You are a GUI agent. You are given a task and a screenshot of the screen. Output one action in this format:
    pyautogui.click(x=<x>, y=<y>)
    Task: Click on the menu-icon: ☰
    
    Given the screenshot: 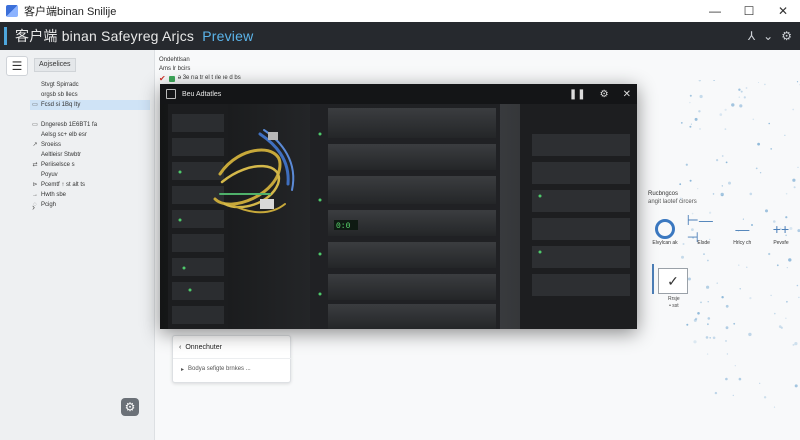 What is the action you would take?
    pyautogui.click(x=17, y=66)
    